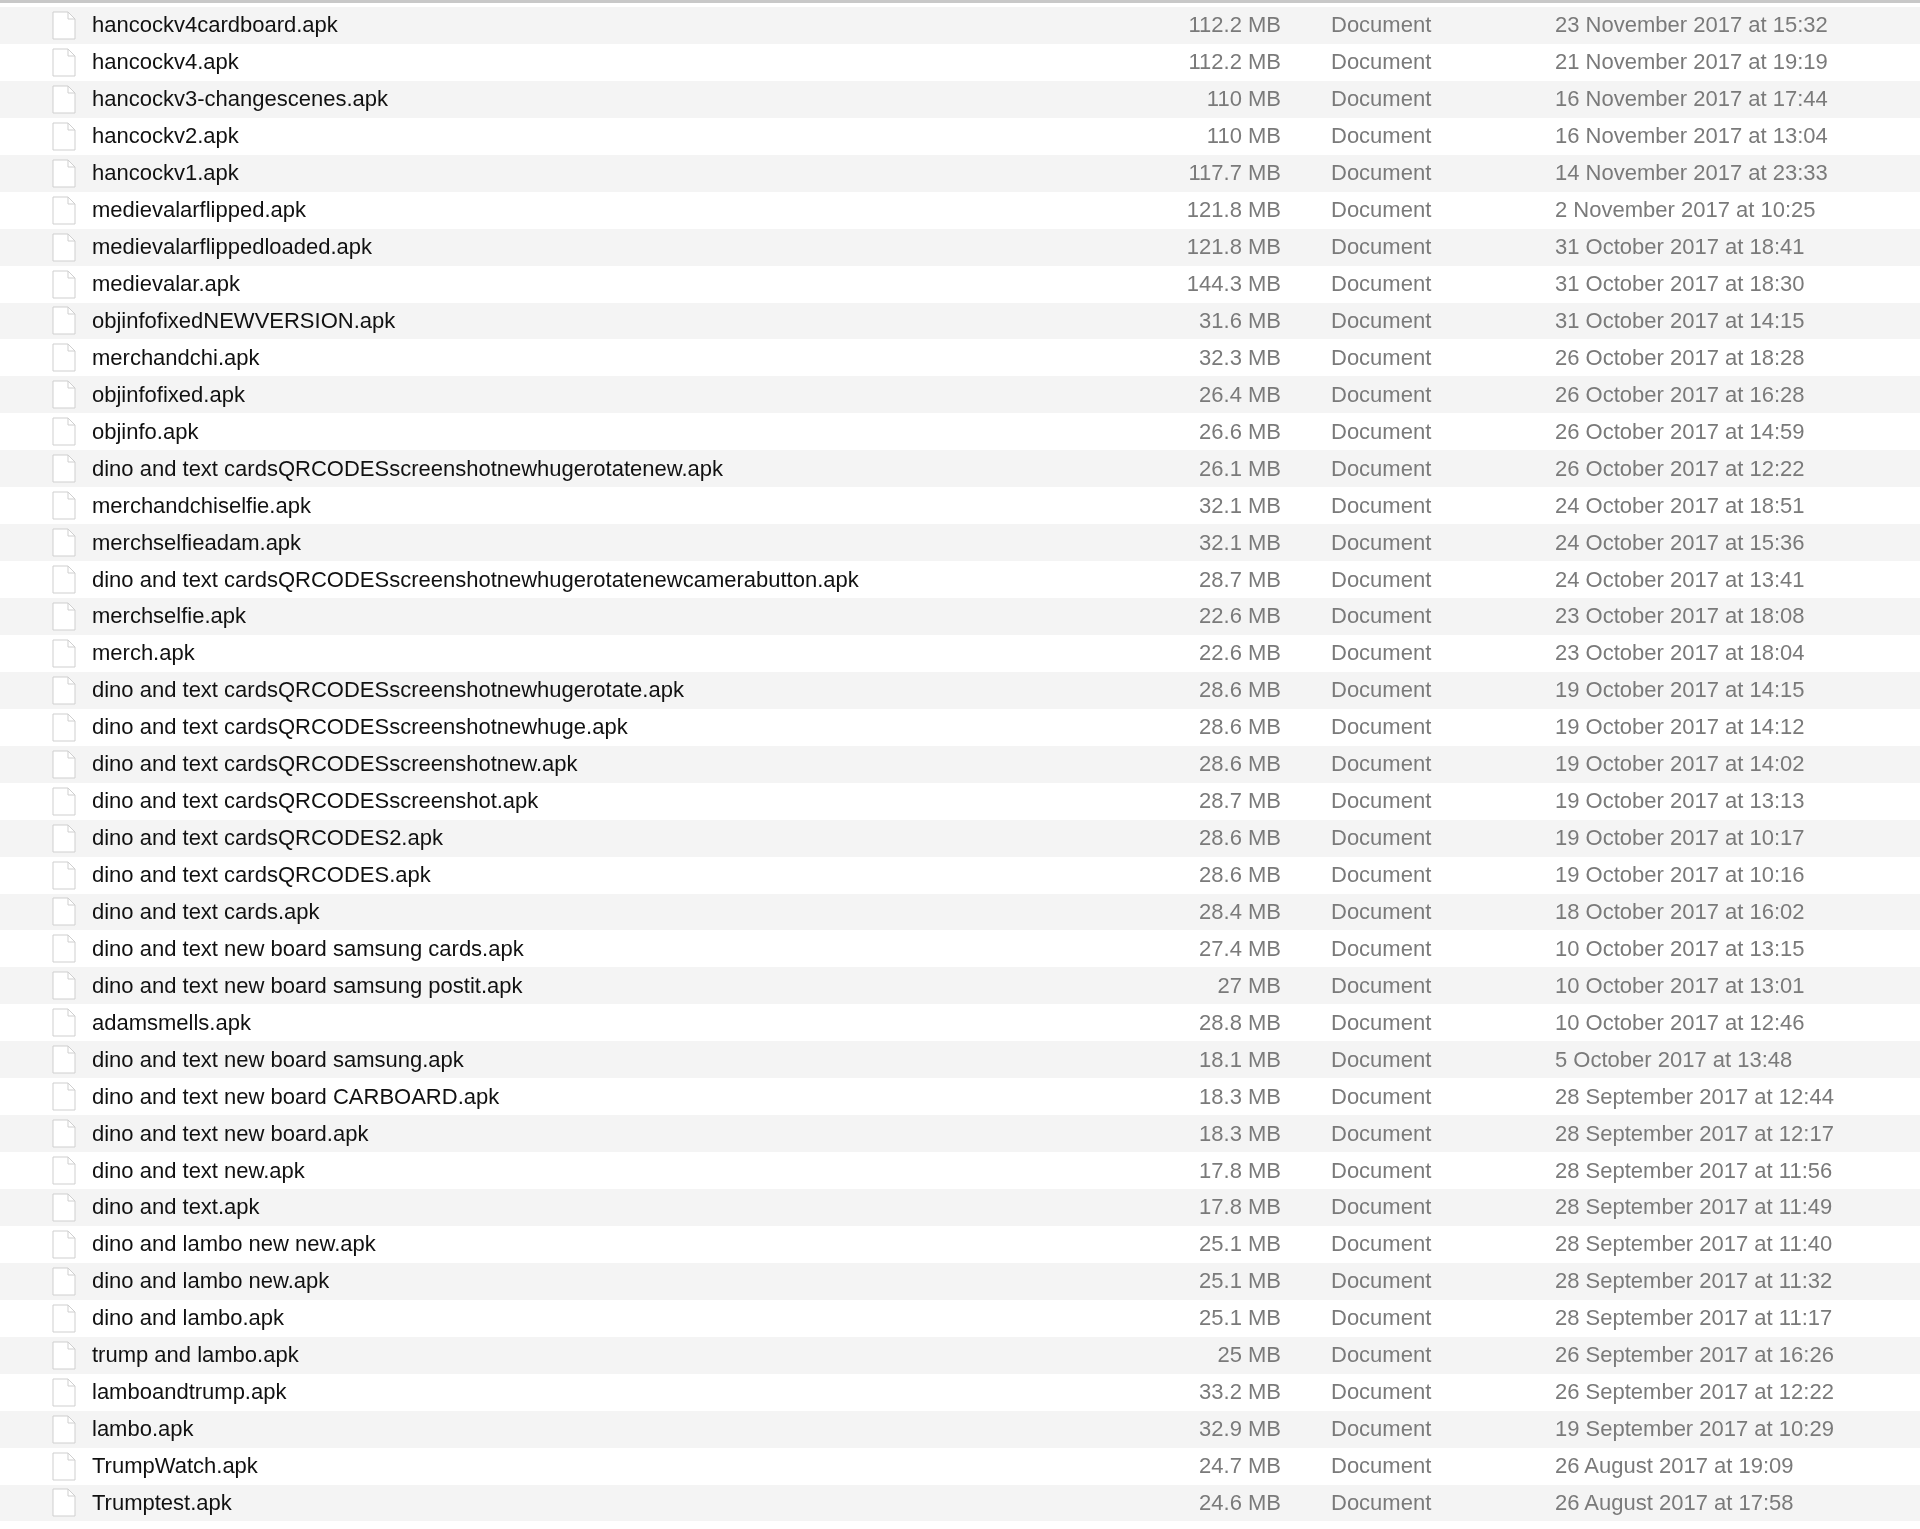 The width and height of the screenshot is (1920, 1529). I want to click on file-name: merchandchi.apk, so click(626, 357).